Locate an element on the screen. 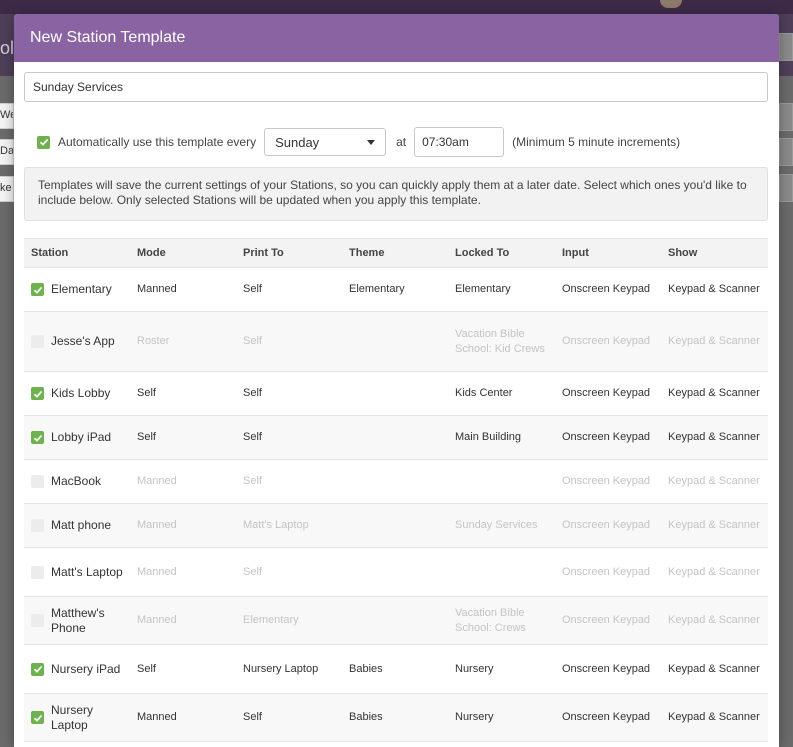  cell-theme: Elementary is located at coordinates (395, 289).